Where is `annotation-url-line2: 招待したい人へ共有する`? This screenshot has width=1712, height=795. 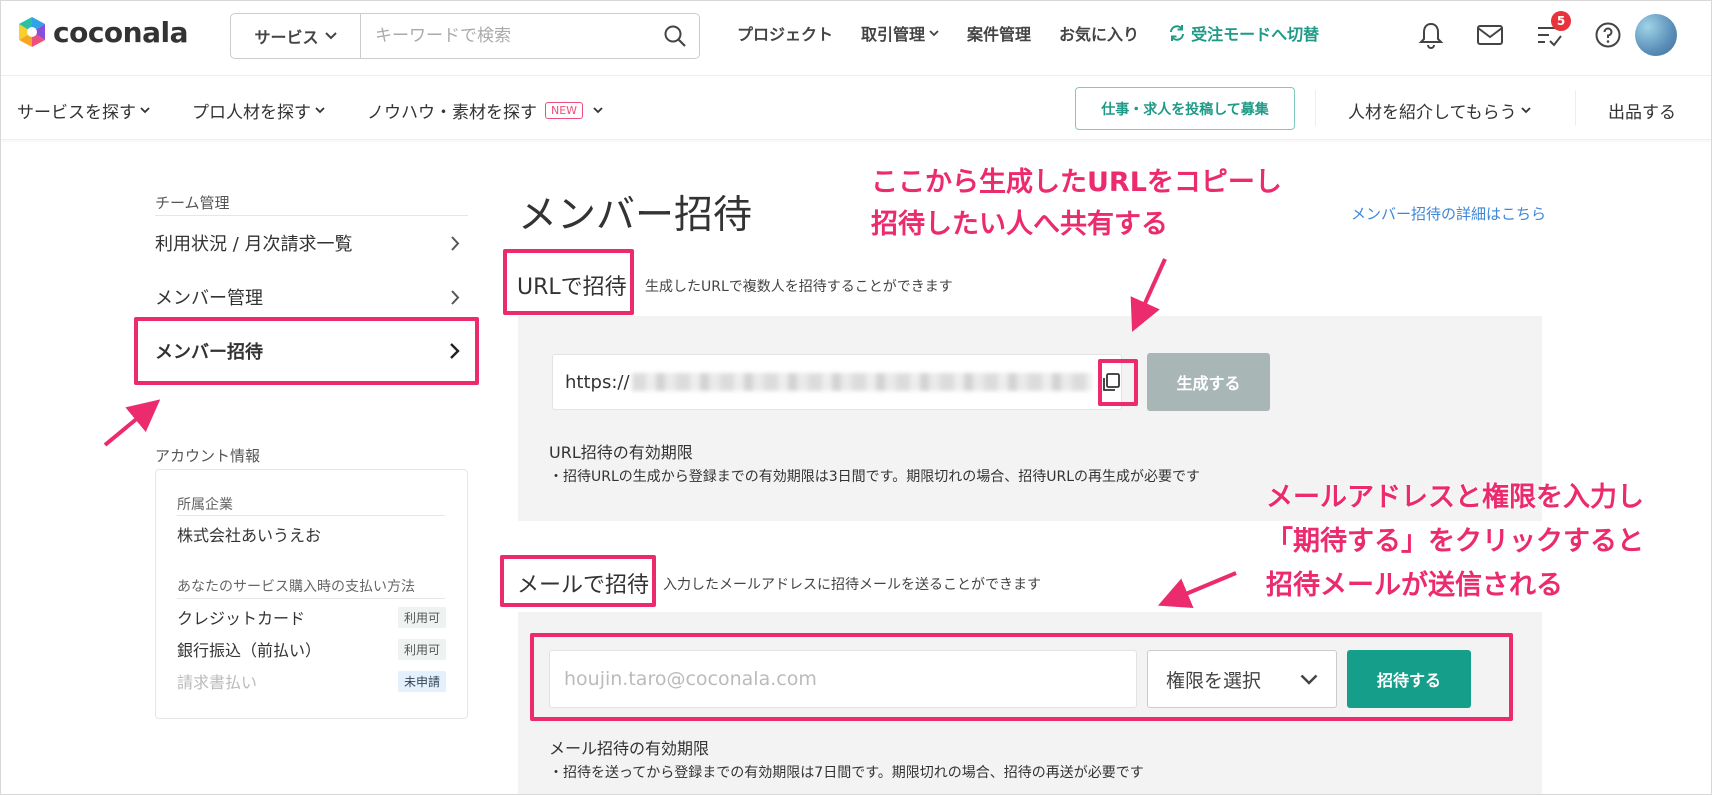 annotation-url-line2: 招待したい人へ共有する is located at coordinates (1019, 224).